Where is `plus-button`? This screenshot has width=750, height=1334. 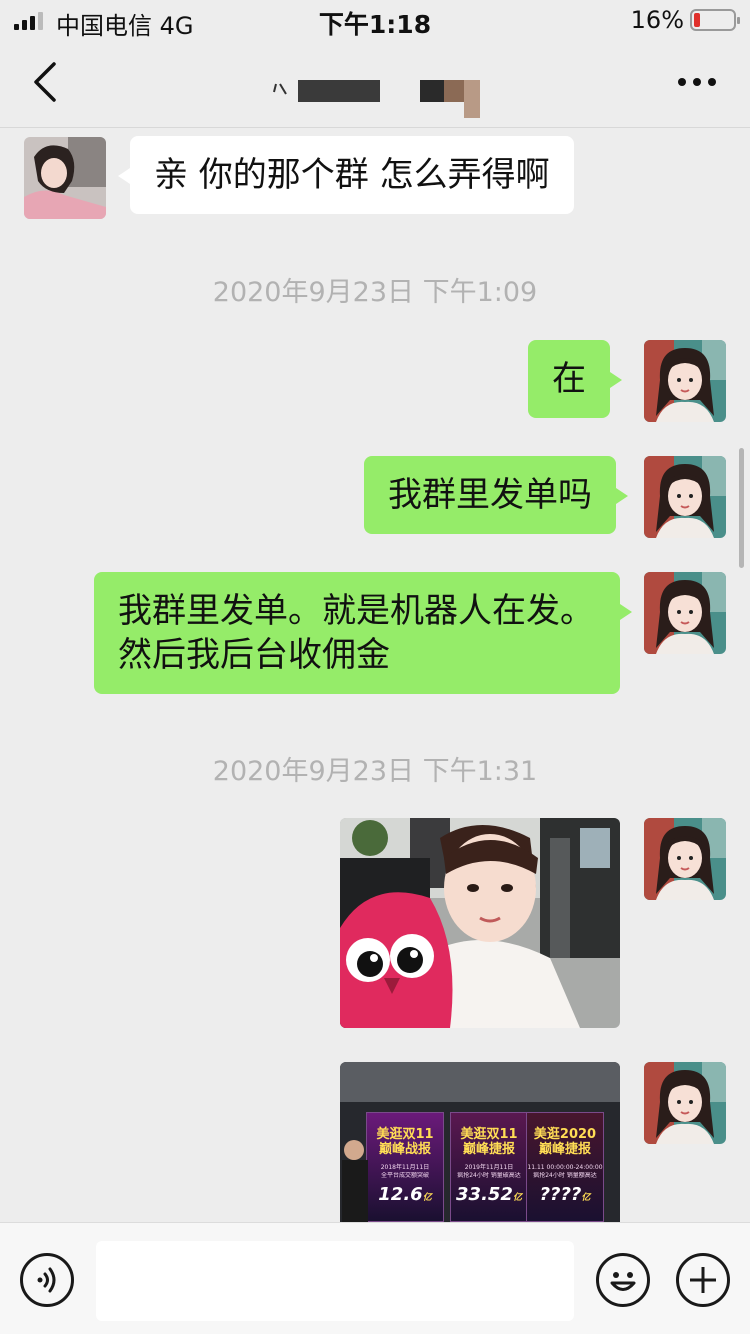
plus-button is located at coordinates (703, 1280).